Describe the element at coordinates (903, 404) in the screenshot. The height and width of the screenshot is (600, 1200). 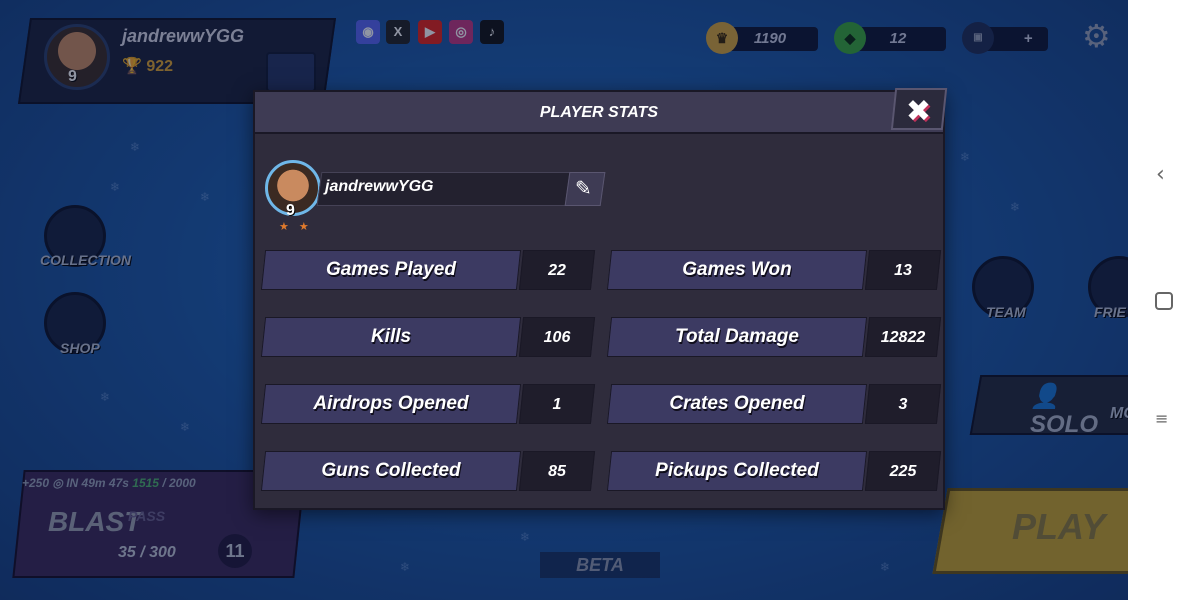
I see `stat-value: 3` at that location.